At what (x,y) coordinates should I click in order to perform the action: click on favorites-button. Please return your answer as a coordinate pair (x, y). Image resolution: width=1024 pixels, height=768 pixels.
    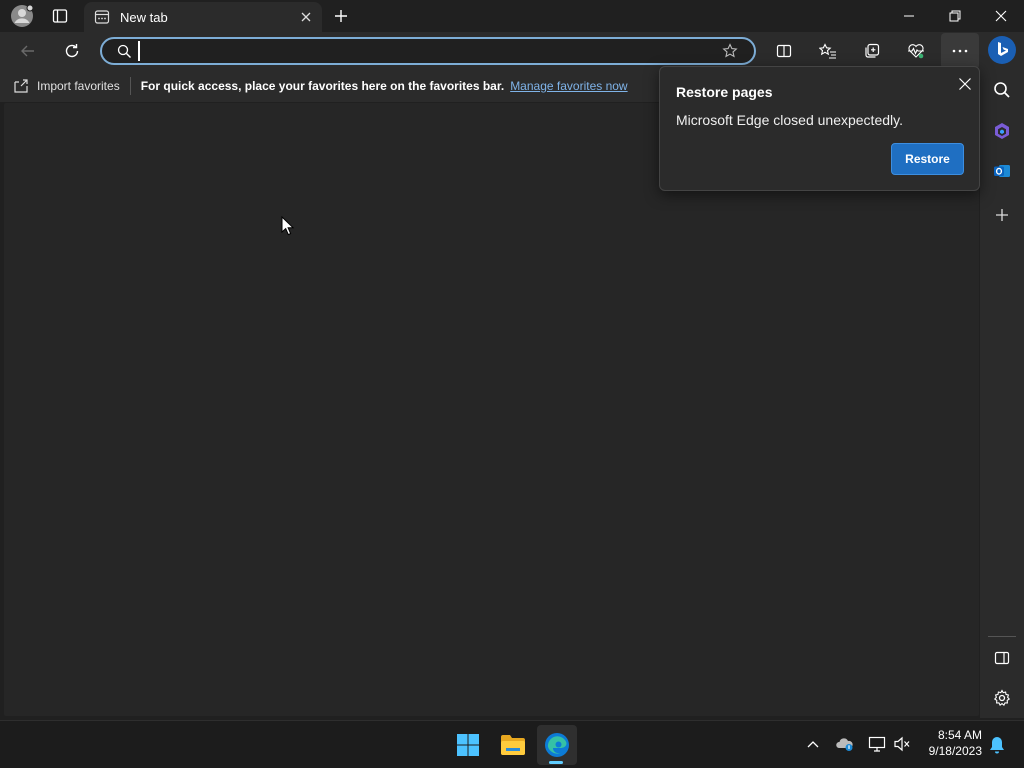
    Looking at the image, I should click on (828, 51).